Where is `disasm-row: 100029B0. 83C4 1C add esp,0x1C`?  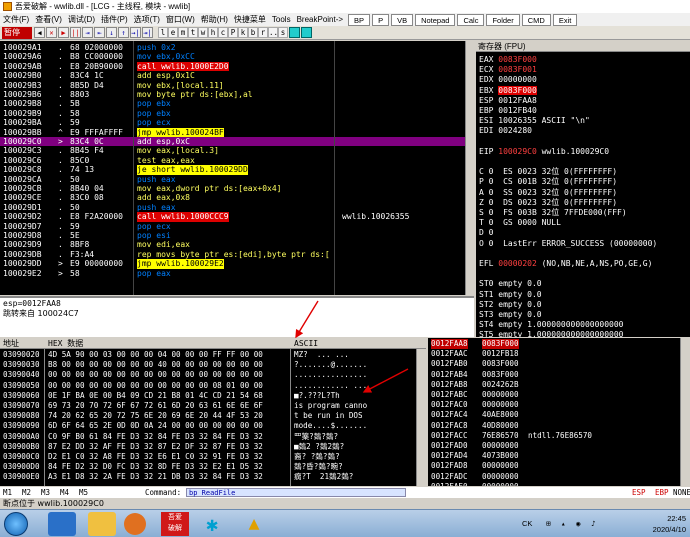 disasm-row: 100029B0. 83C4 1C add esp,0x1C is located at coordinates (237, 75).